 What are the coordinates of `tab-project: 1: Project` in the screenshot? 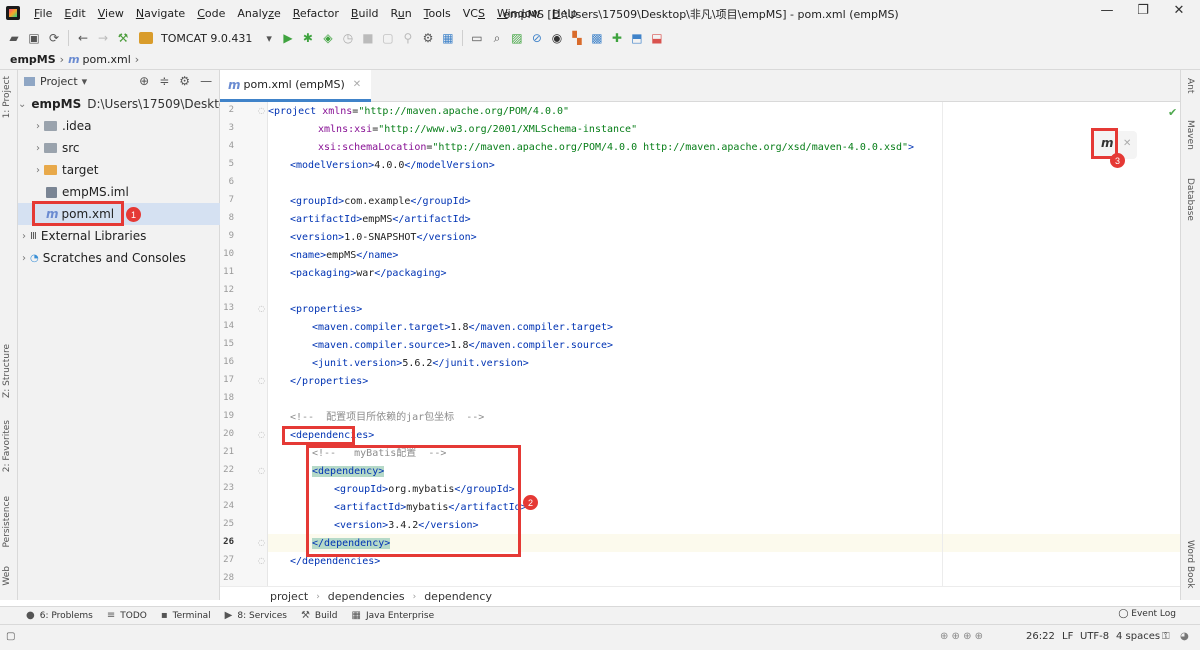 It's located at (7, 97).